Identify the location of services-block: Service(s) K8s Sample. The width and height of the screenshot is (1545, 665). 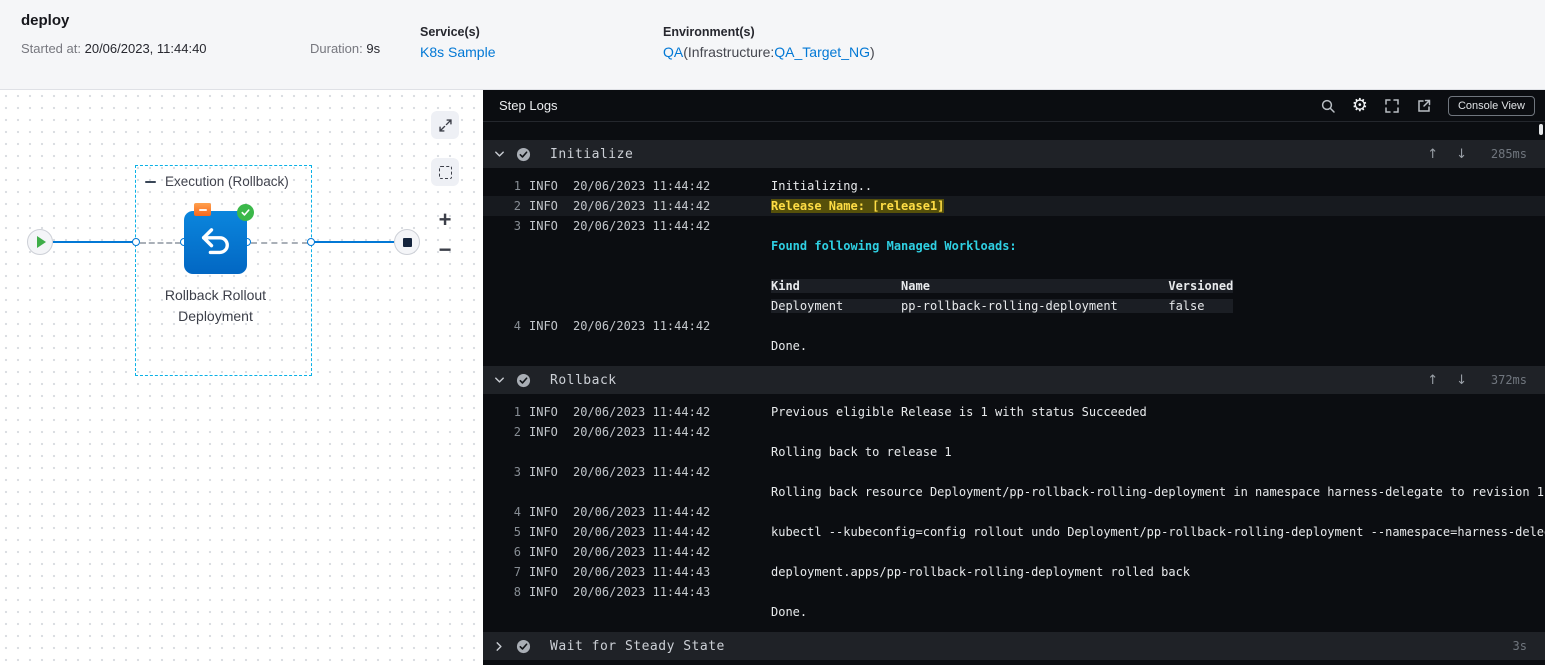
(457, 42).